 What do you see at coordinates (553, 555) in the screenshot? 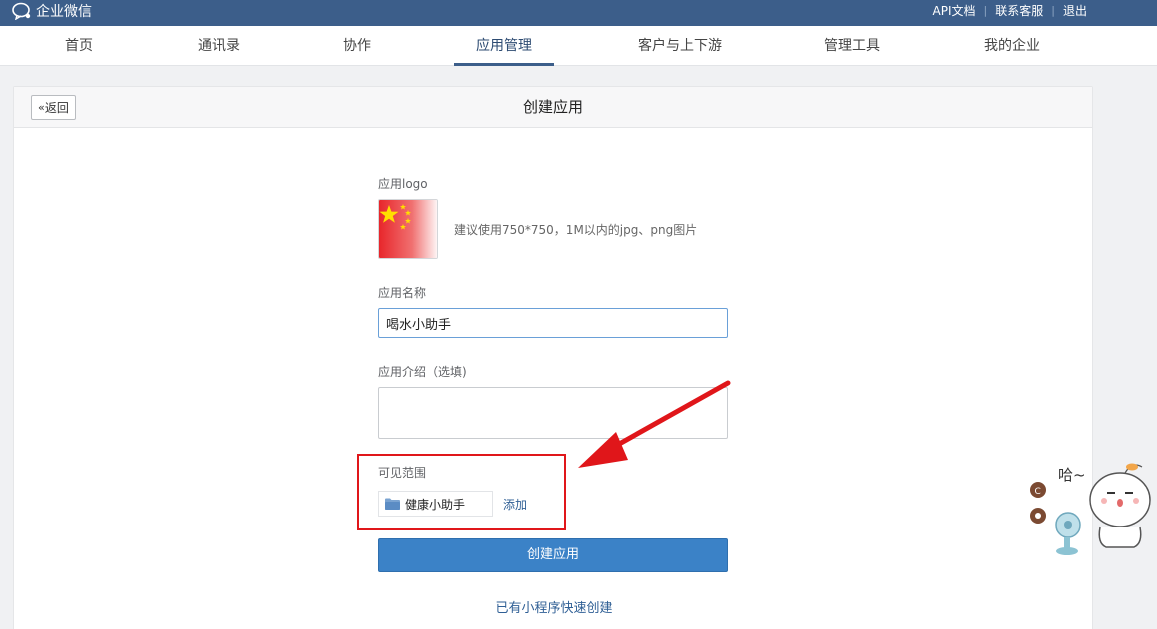
I see `create-app-button: 创建应用` at bounding box center [553, 555].